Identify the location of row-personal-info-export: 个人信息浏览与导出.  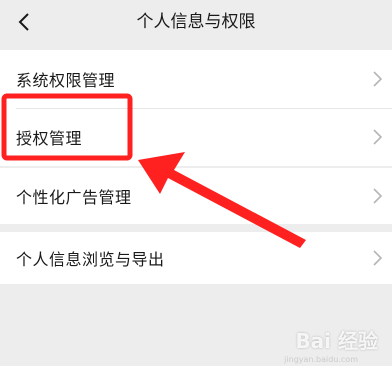
(196, 258).